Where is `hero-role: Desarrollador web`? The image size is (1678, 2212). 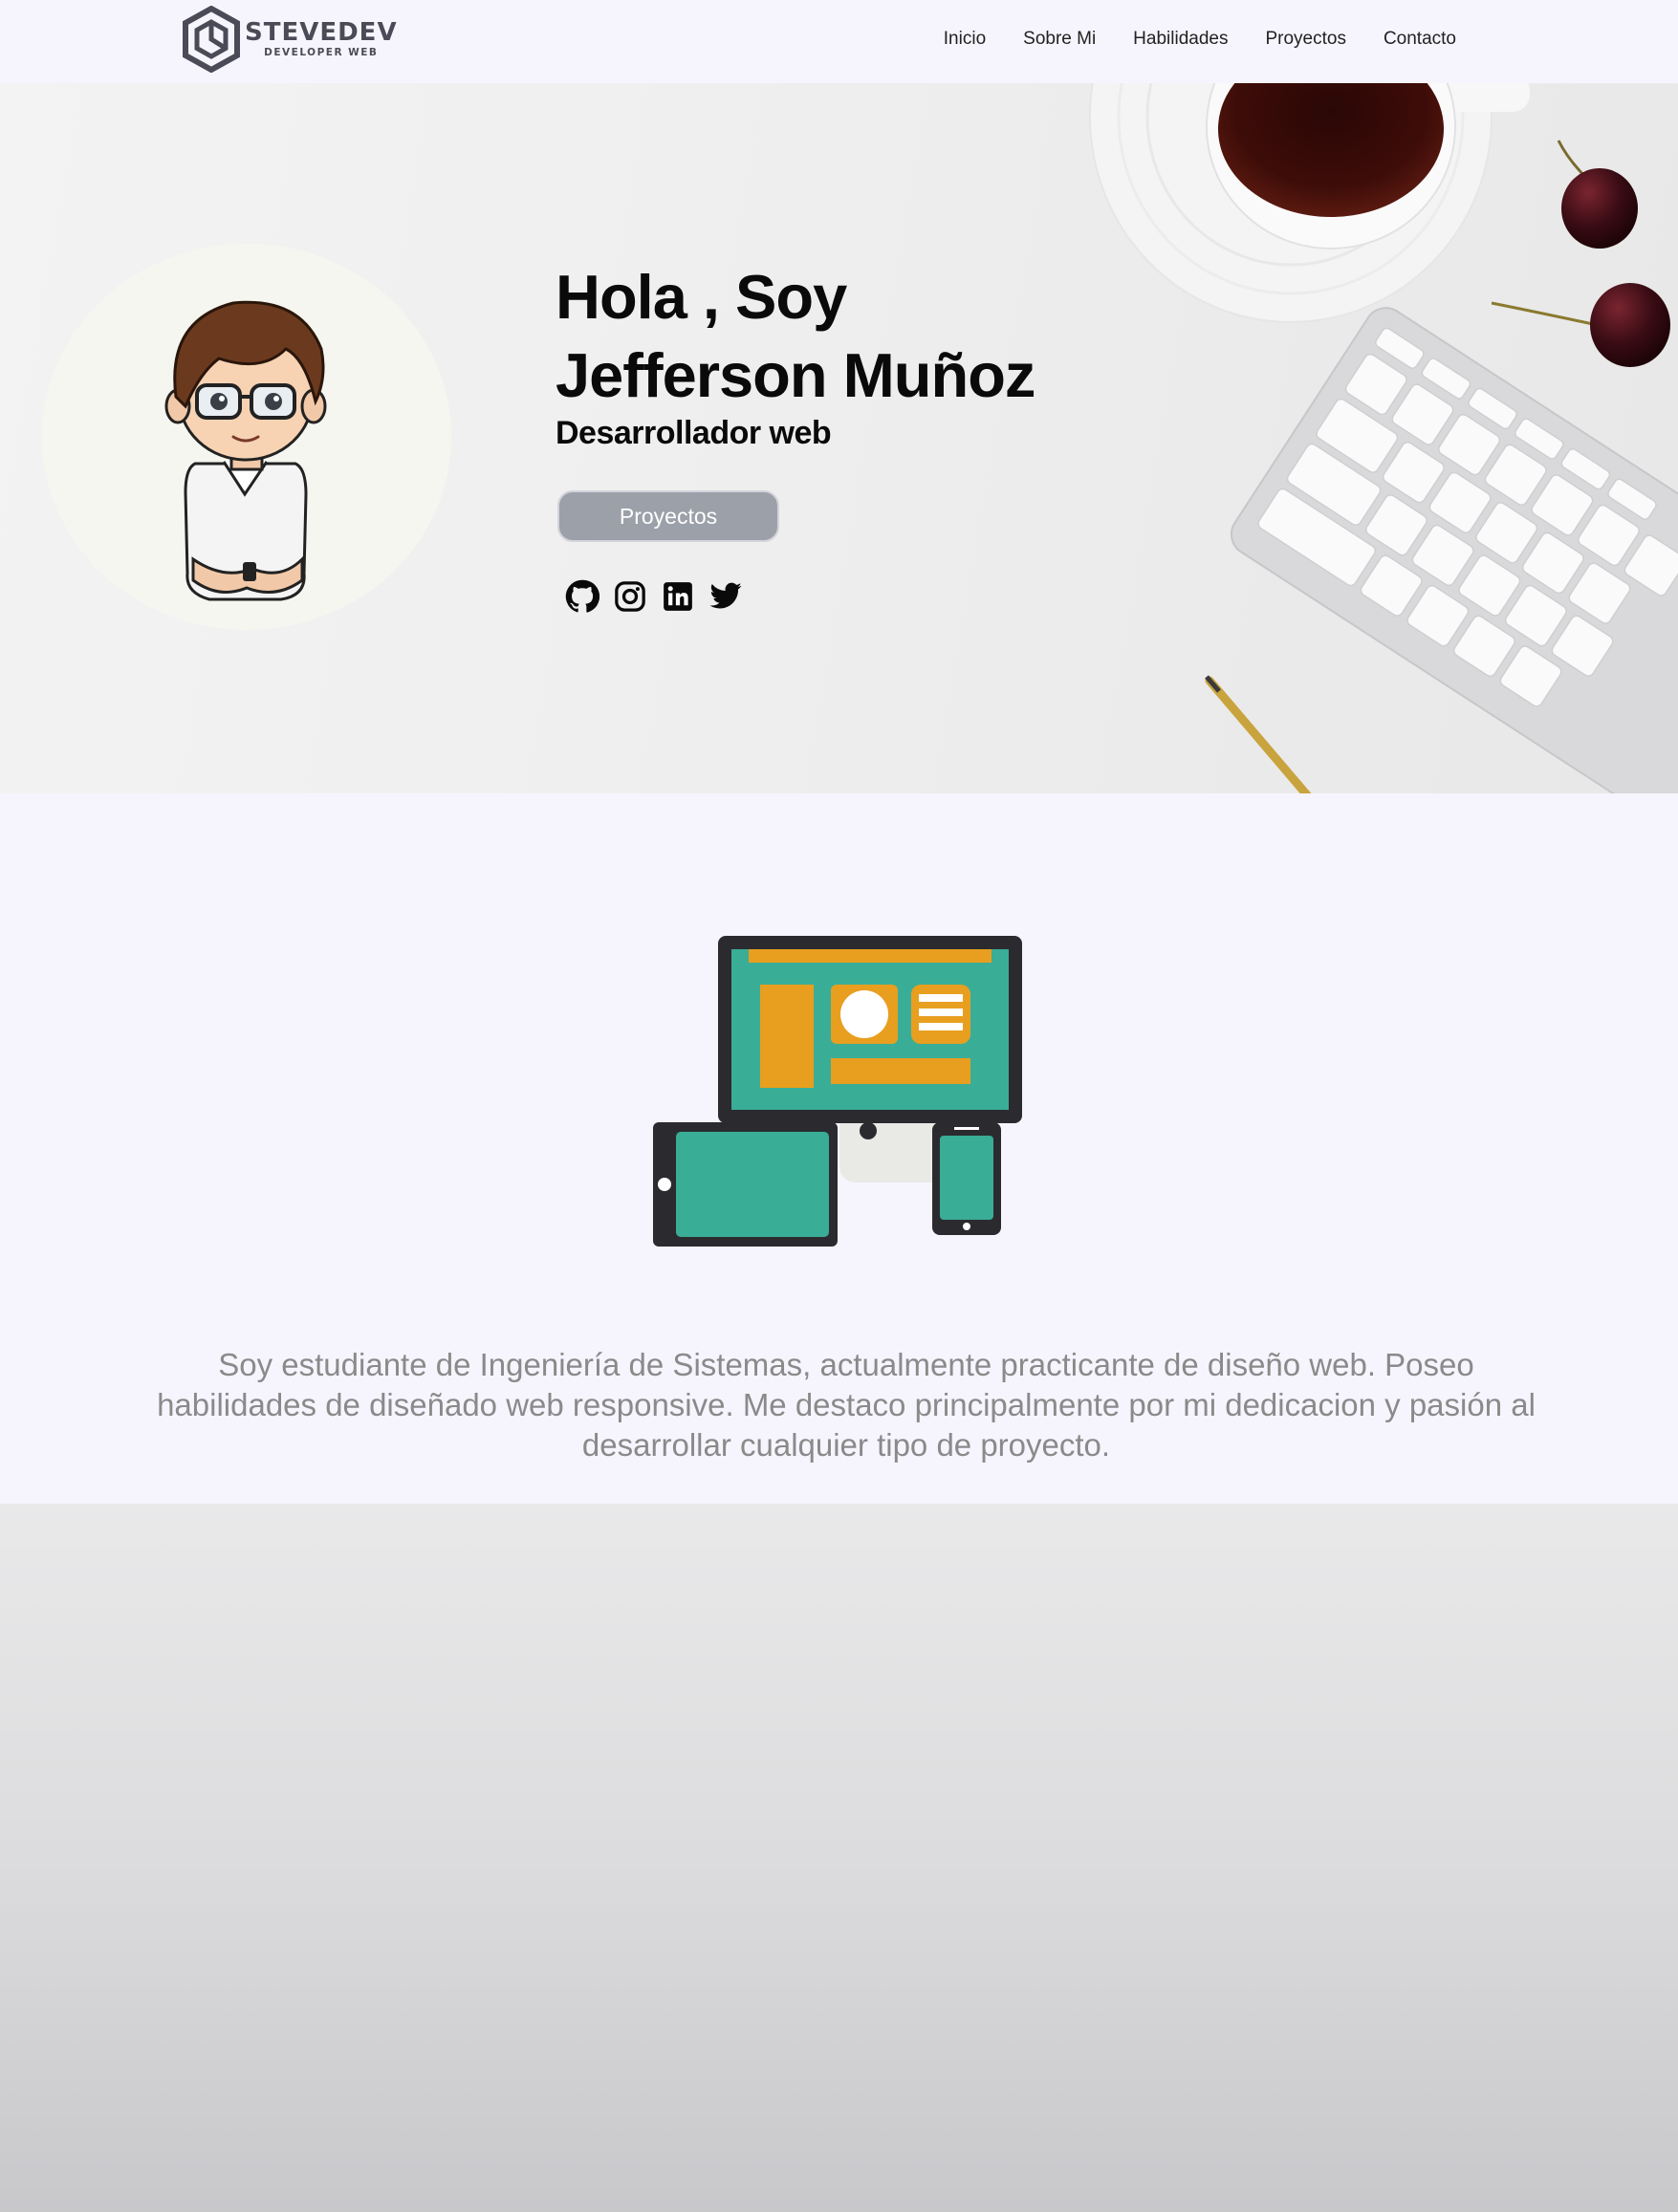
hero-role: Desarrollador web is located at coordinates (694, 433).